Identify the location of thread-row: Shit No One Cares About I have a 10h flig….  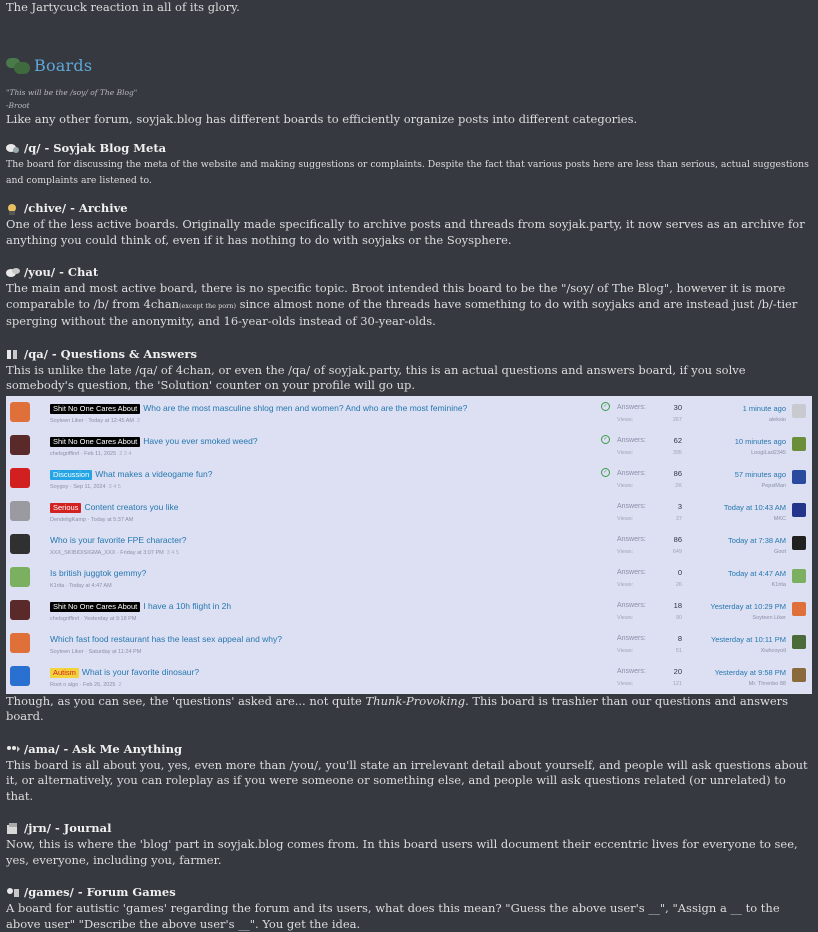
(409, 610).